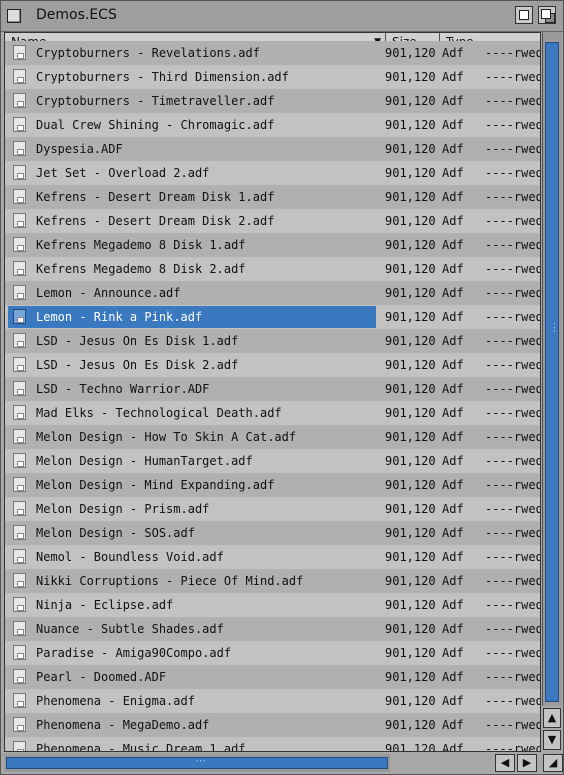  What do you see at coordinates (141, 747) in the screenshot?
I see `file-name: Phenomena - Music Dream 1.adf` at bounding box center [141, 747].